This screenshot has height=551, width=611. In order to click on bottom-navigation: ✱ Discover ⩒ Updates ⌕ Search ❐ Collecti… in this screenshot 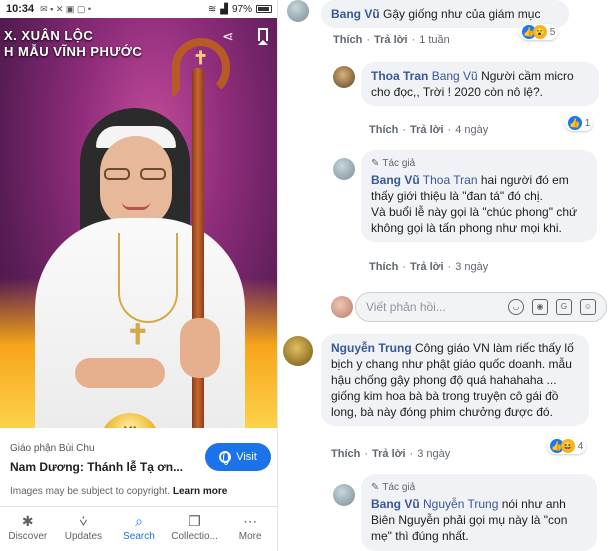, I will do `click(138, 528)`.